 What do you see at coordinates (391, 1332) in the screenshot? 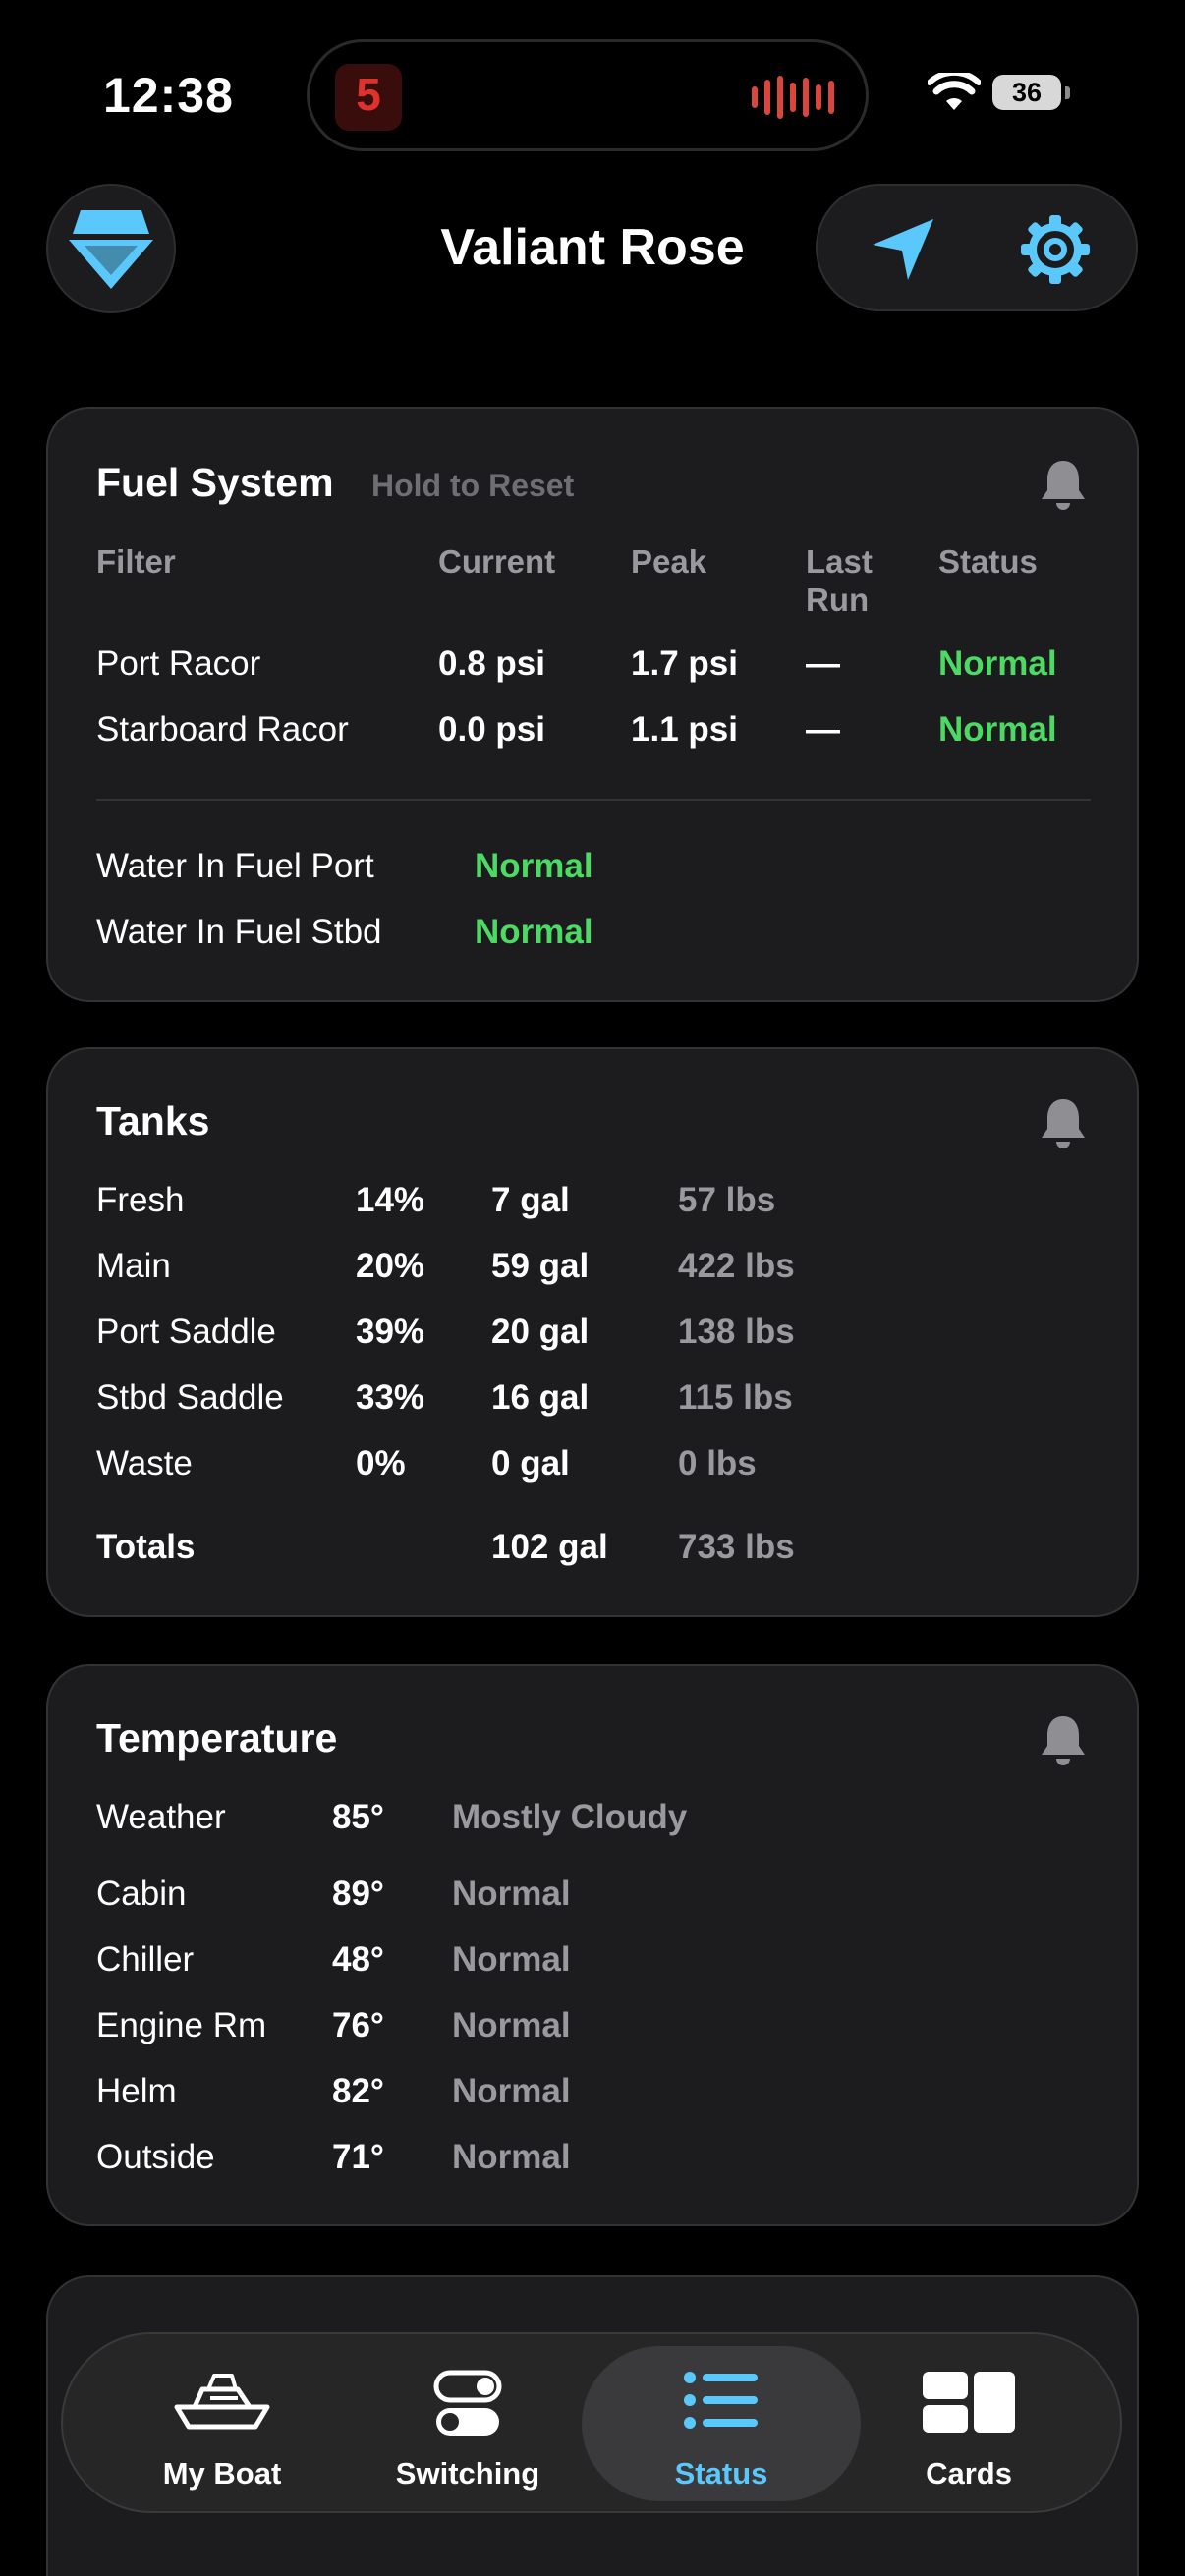
I see `tank-percent: 39%` at bounding box center [391, 1332].